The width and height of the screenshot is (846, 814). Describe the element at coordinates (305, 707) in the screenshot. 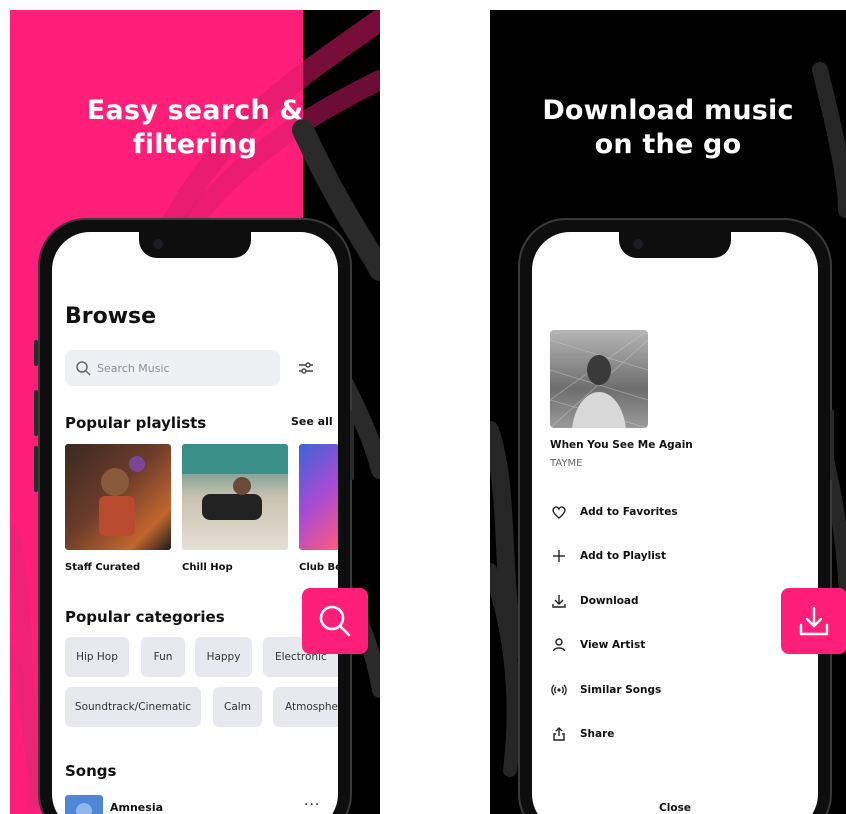

I see `category-chip: Atmosphe` at that location.